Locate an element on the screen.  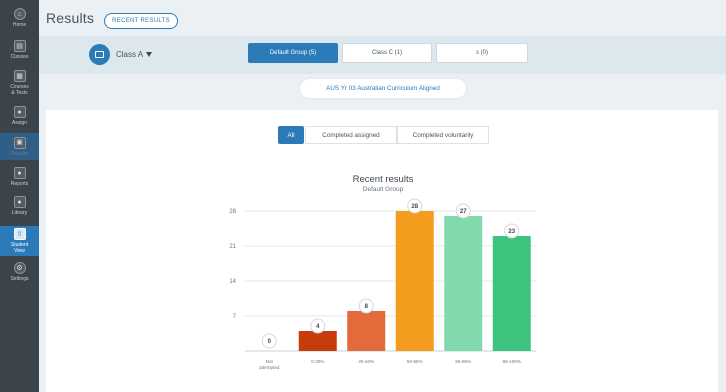
x-tick-label: 86-100% is located at coordinates (512, 361).